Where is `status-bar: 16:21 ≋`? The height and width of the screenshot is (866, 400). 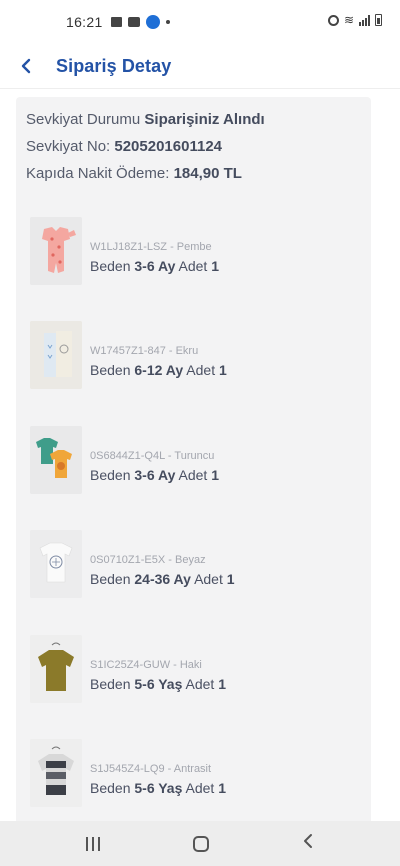
status-bar: 16:21 ≋ is located at coordinates (200, 22).